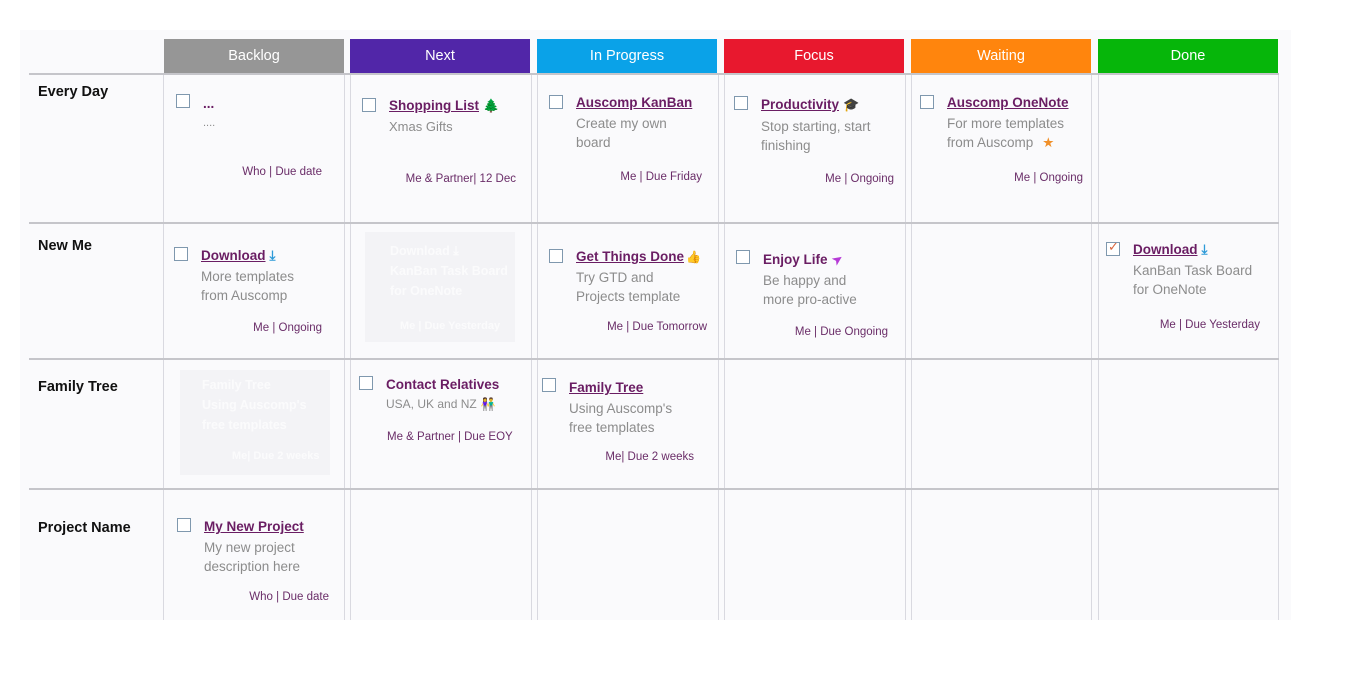 The height and width of the screenshot is (698, 1346). Describe the element at coordinates (248, 286) in the screenshot. I see `card-description: More templates from Auscomp` at that location.